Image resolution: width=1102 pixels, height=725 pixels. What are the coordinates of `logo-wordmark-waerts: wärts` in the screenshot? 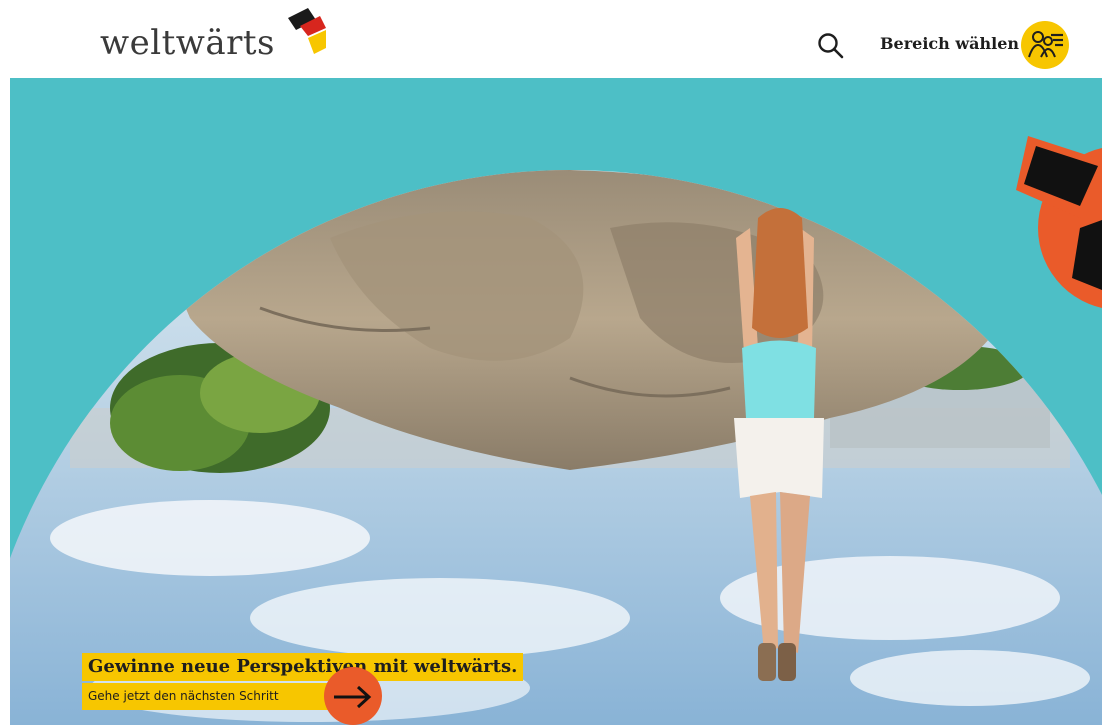 It's located at (225, 43).